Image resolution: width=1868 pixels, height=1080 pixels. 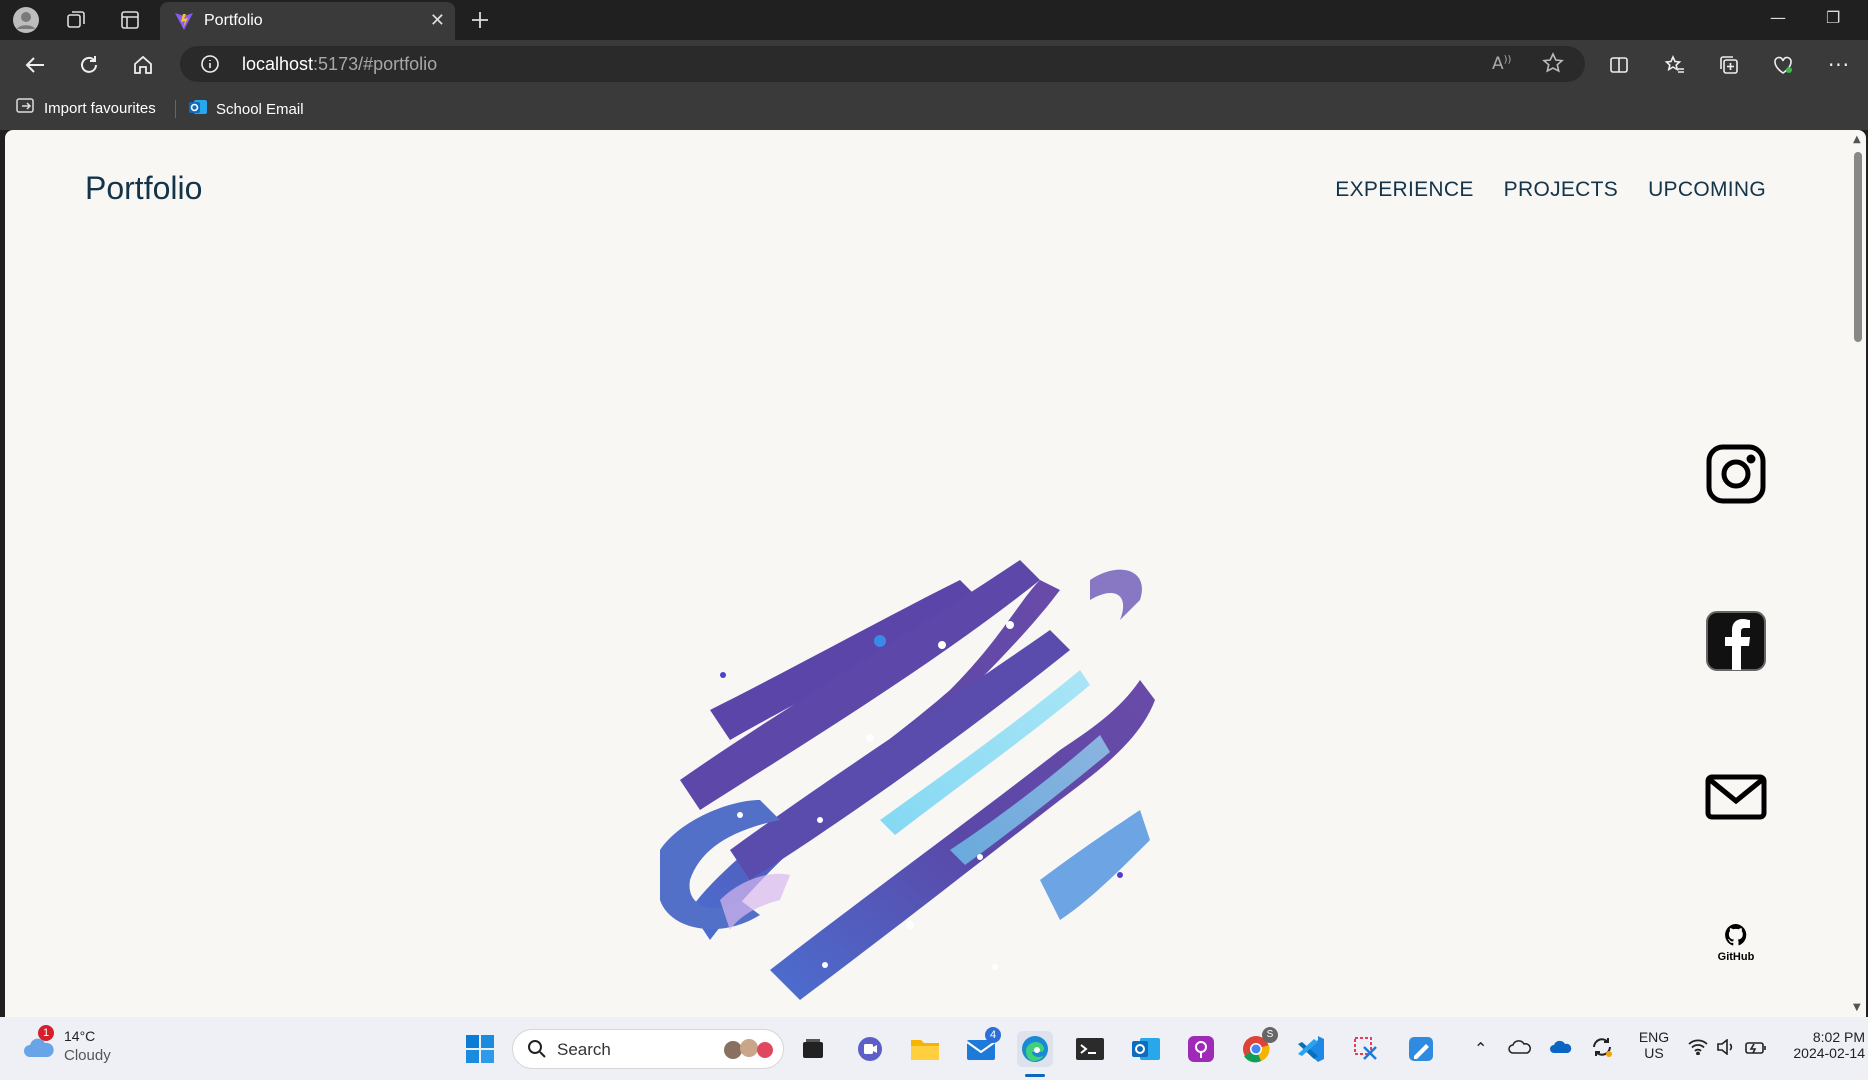 What do you see at coordinates (46, 1033) in the screenshot?
I see `weather-badge: 1` at bounding box center [46, 1033].